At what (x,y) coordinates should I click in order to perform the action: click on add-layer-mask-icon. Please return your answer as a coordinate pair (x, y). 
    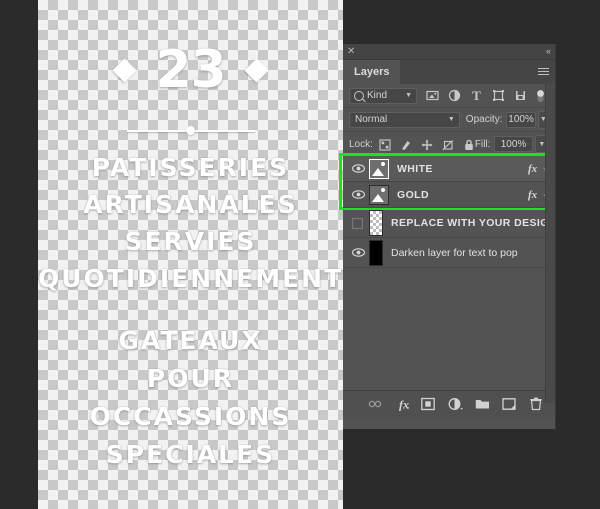
    Looking at the image, I should click on (428, 404).